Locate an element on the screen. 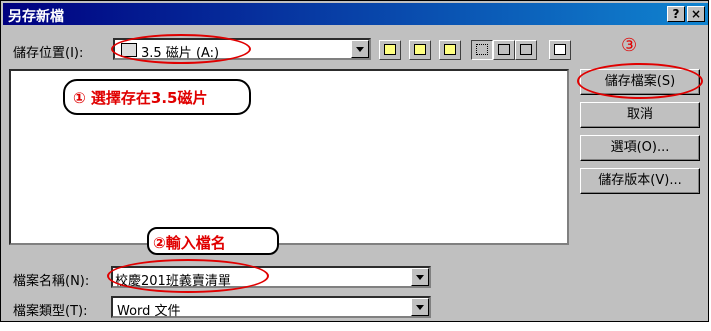  annotation-step-1: ① 選擇存在3.5磁片 is located at coordinates (140, 98).